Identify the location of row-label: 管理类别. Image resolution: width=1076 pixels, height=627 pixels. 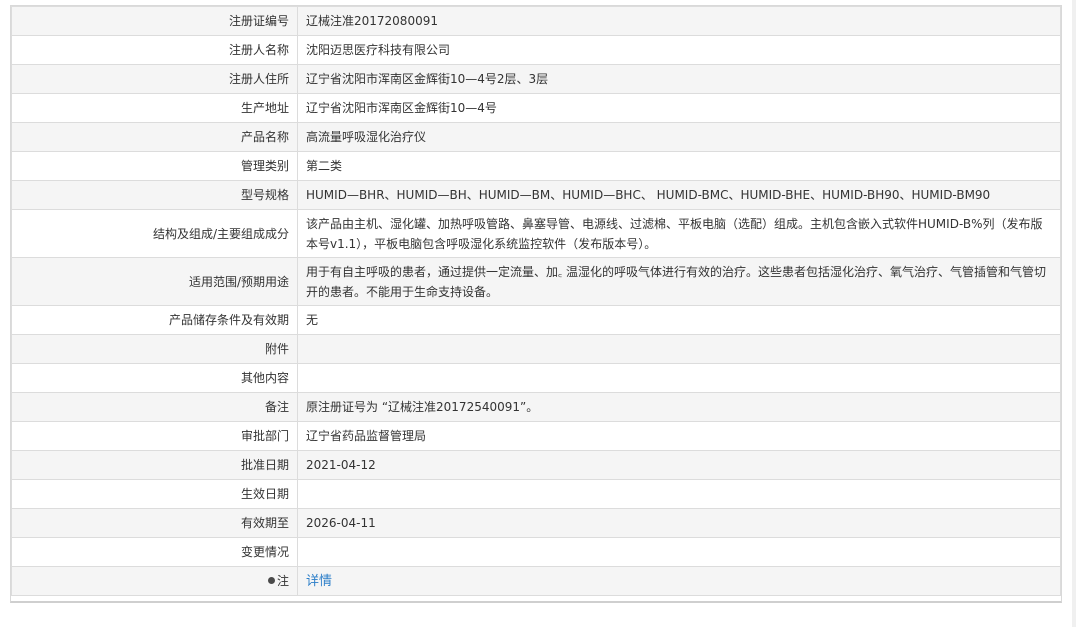
(154, 166).